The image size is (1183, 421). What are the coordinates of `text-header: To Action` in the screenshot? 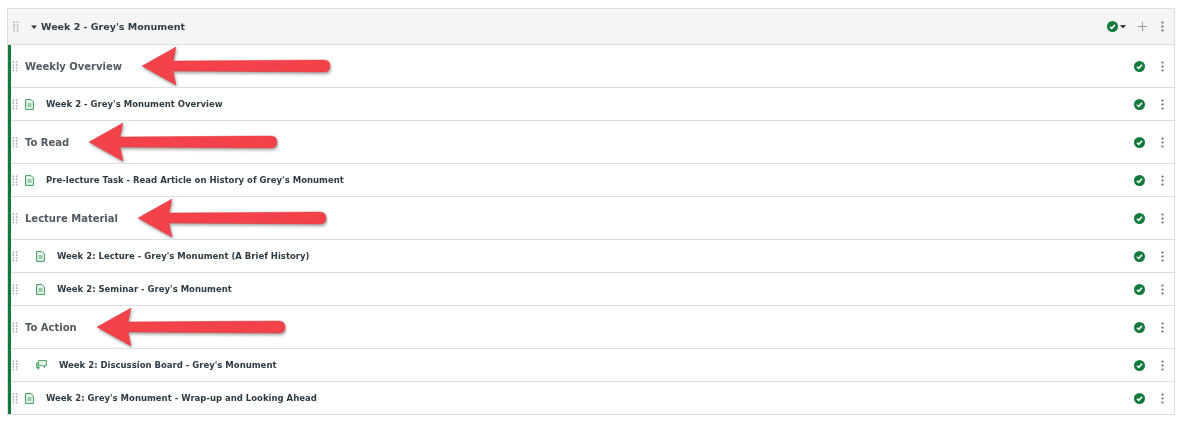 It's located at (51, 327).